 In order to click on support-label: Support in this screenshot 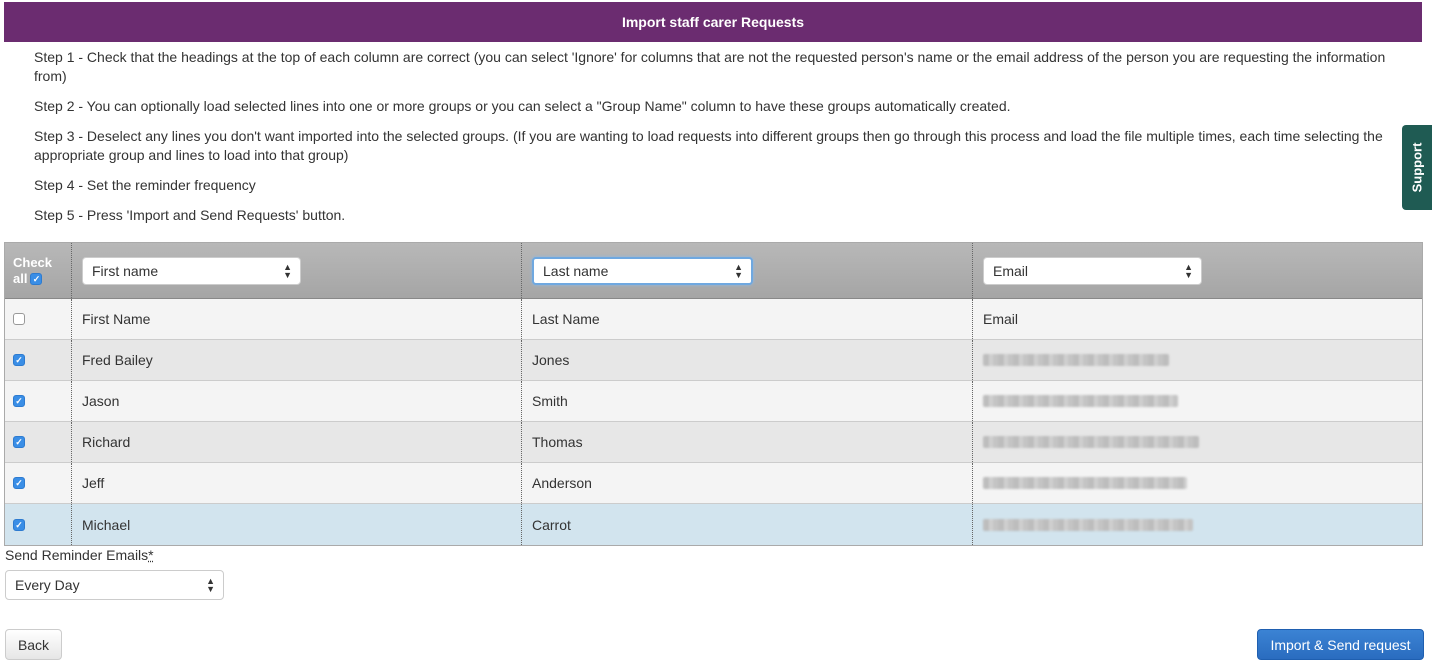, I will do `click(1417, 167)`.